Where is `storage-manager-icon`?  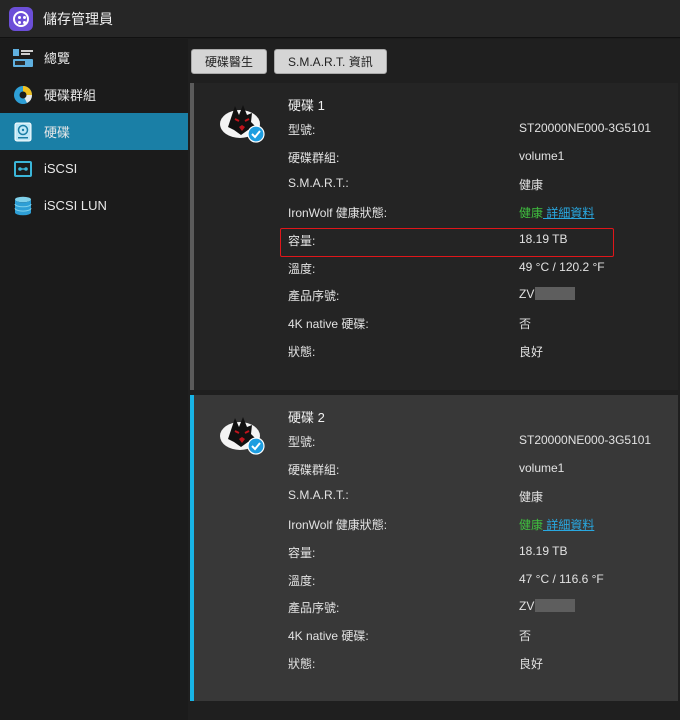
storage-manager-icon is located at coordinates (21, 18).